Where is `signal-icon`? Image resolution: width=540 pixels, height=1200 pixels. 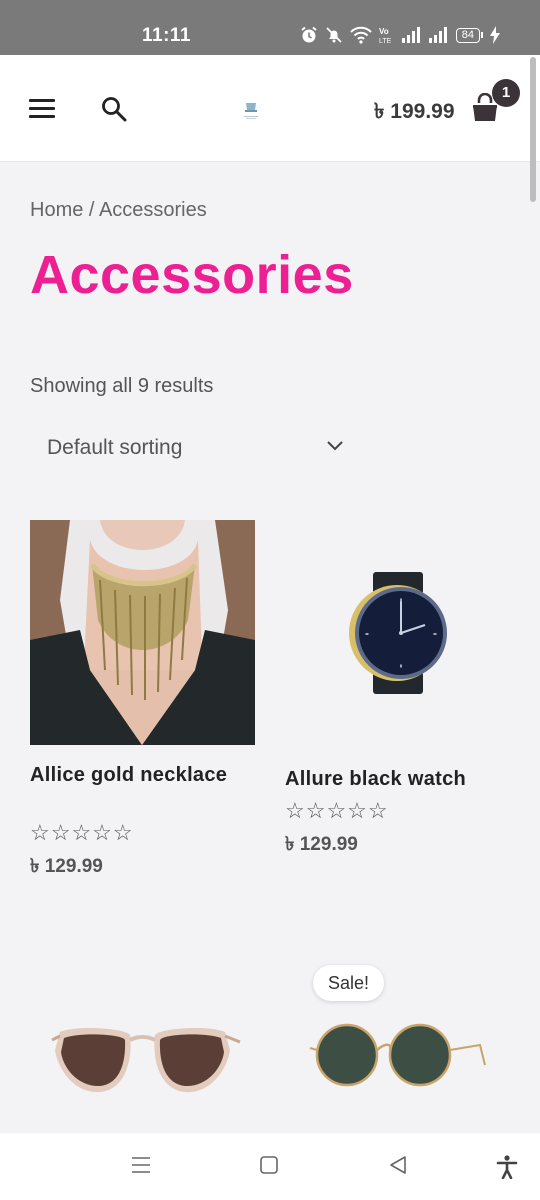 signal-icon is located at coordinates (410, 35).